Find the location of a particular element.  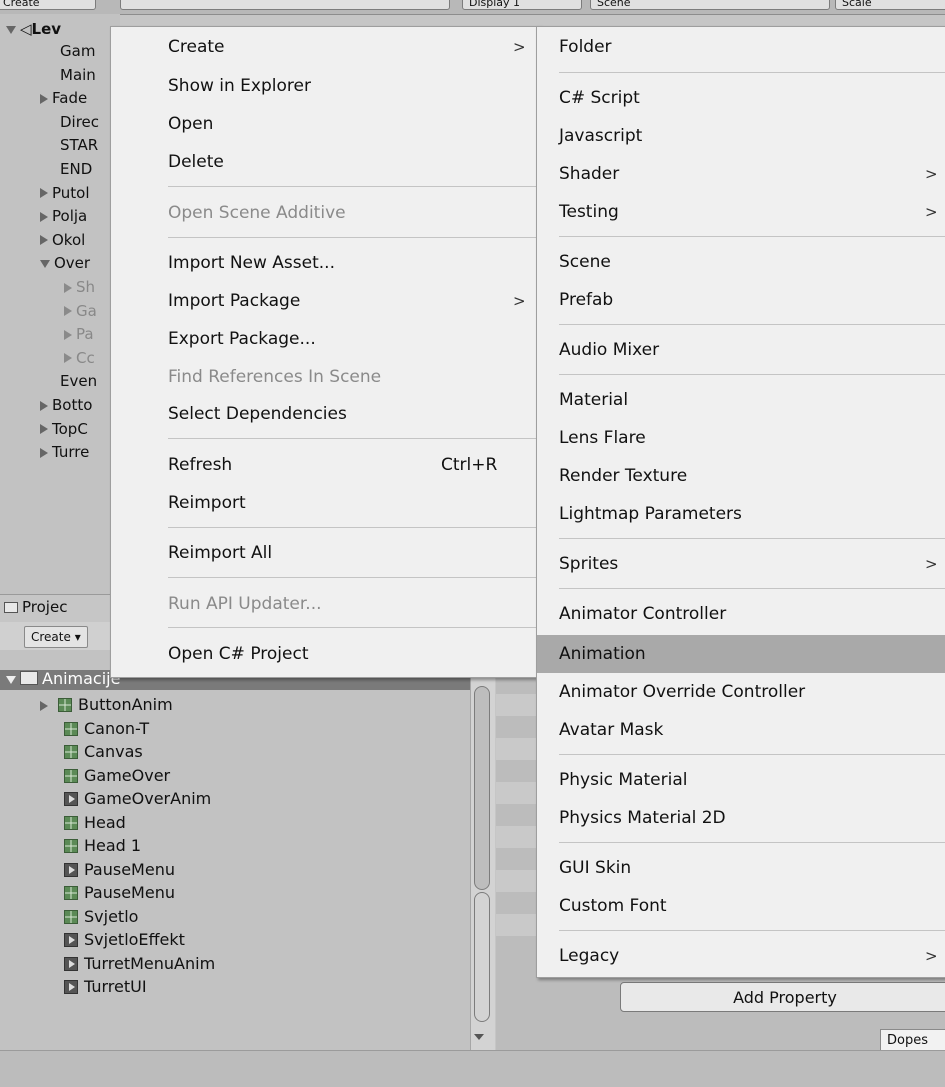

asset-row: Canvas is located at coordinates (103, 752).